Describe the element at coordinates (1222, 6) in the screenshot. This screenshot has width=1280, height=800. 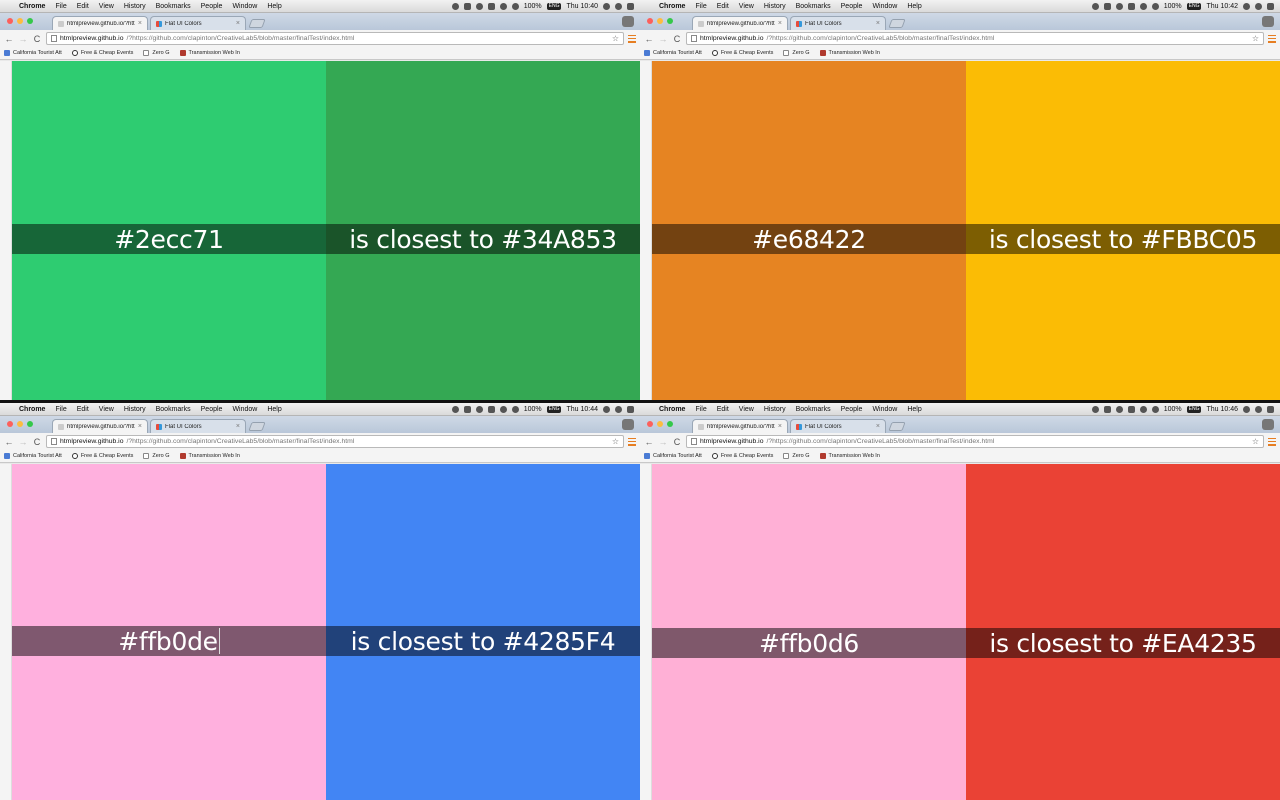
I see `clock: Thu 10:42` at that location.